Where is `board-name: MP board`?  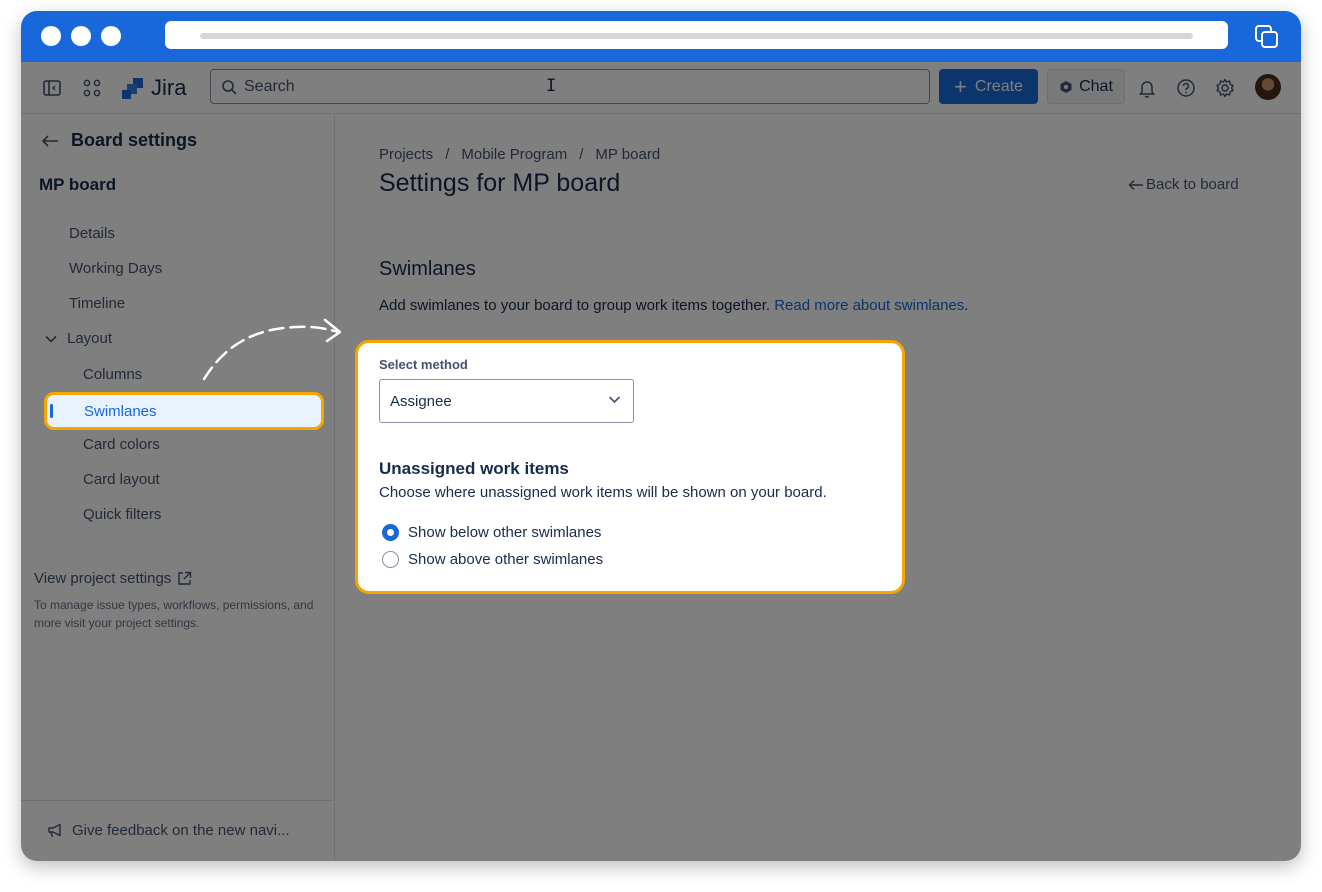 board-name: MP board is located at coordinates (78, 184).